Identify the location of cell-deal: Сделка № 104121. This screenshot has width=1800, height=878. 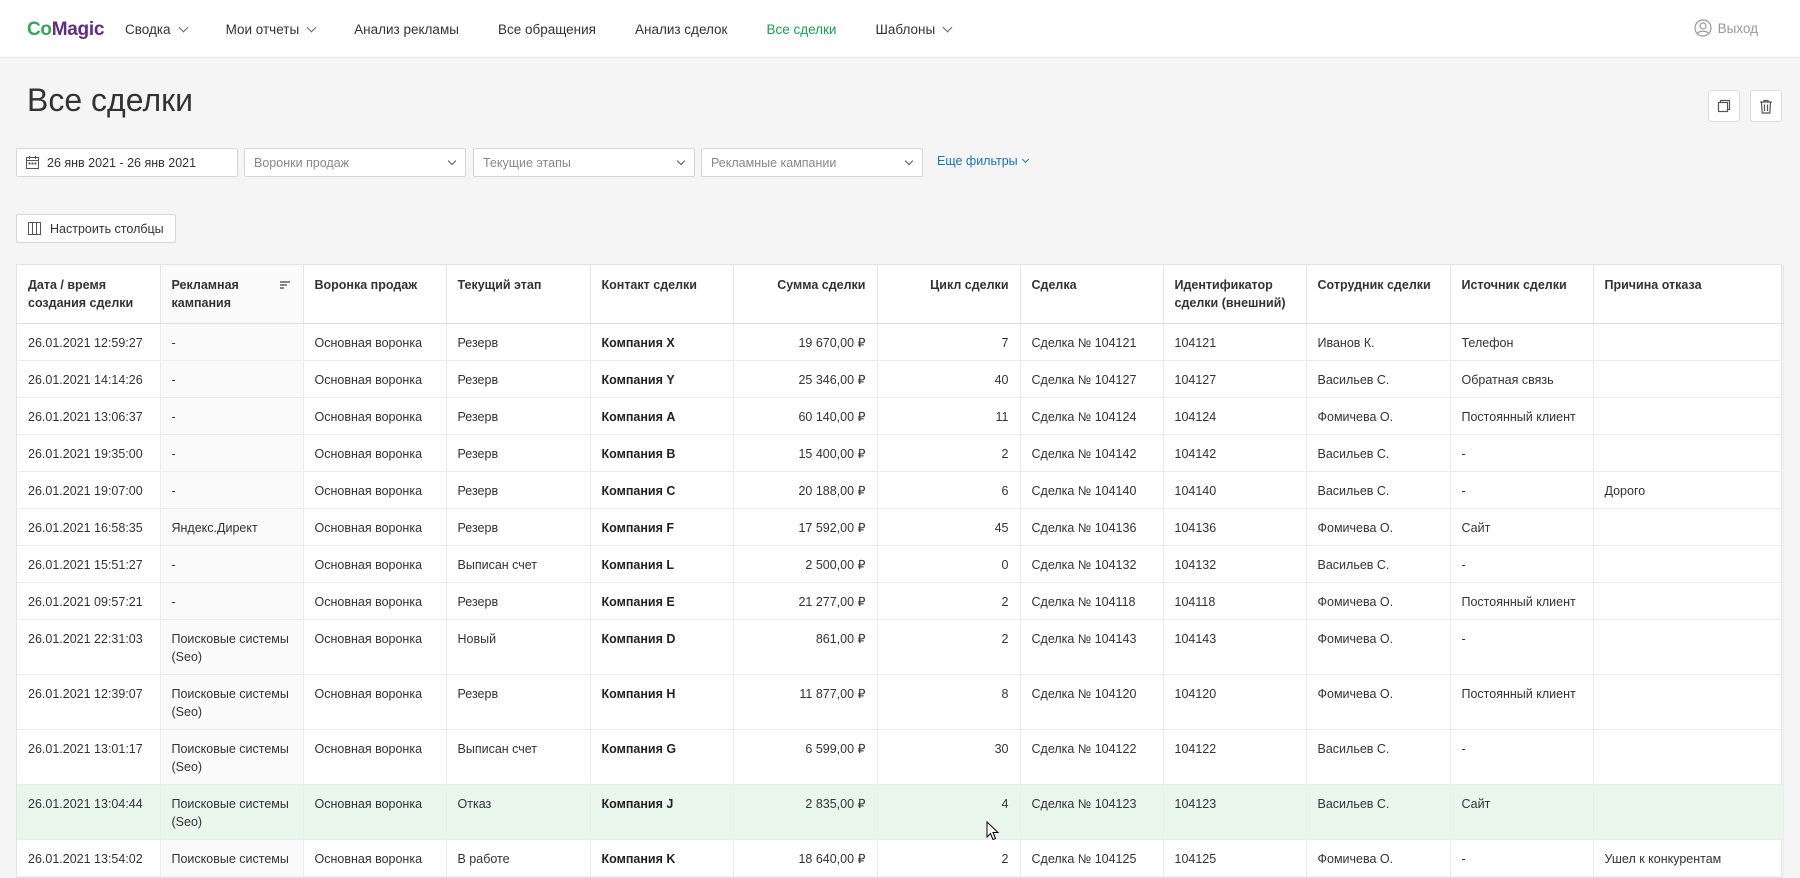
(1092, 342).